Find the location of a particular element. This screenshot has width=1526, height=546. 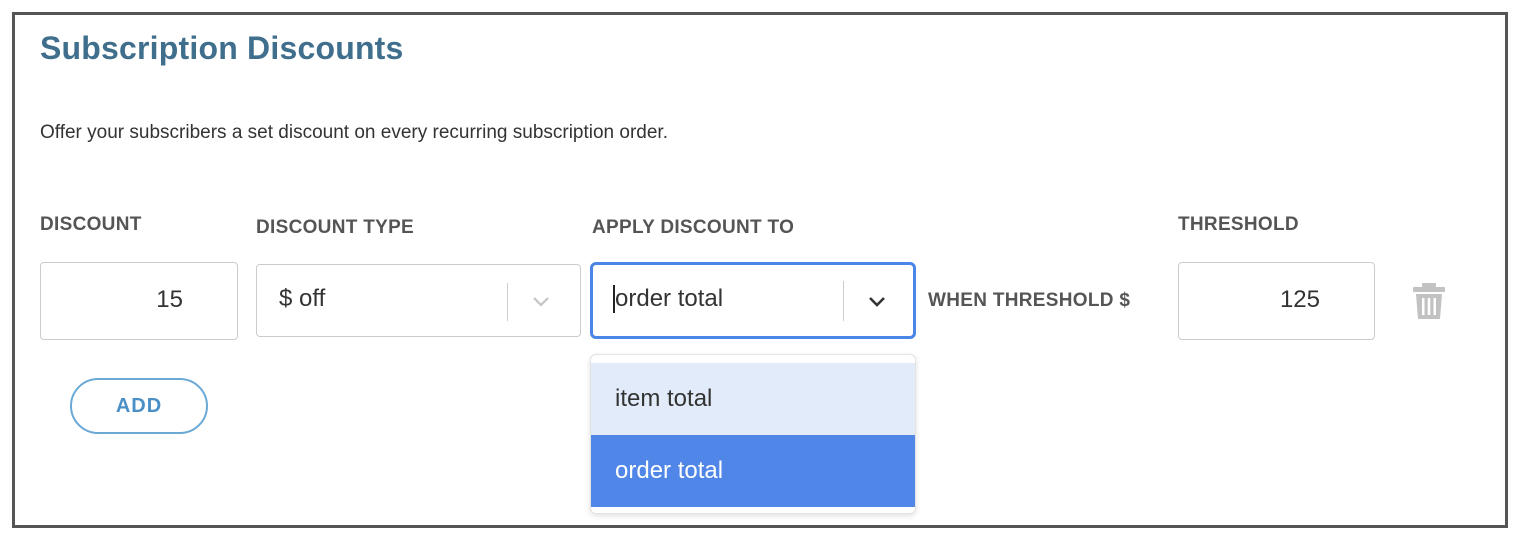

trash-icon is located at coordinates (1429, 301).